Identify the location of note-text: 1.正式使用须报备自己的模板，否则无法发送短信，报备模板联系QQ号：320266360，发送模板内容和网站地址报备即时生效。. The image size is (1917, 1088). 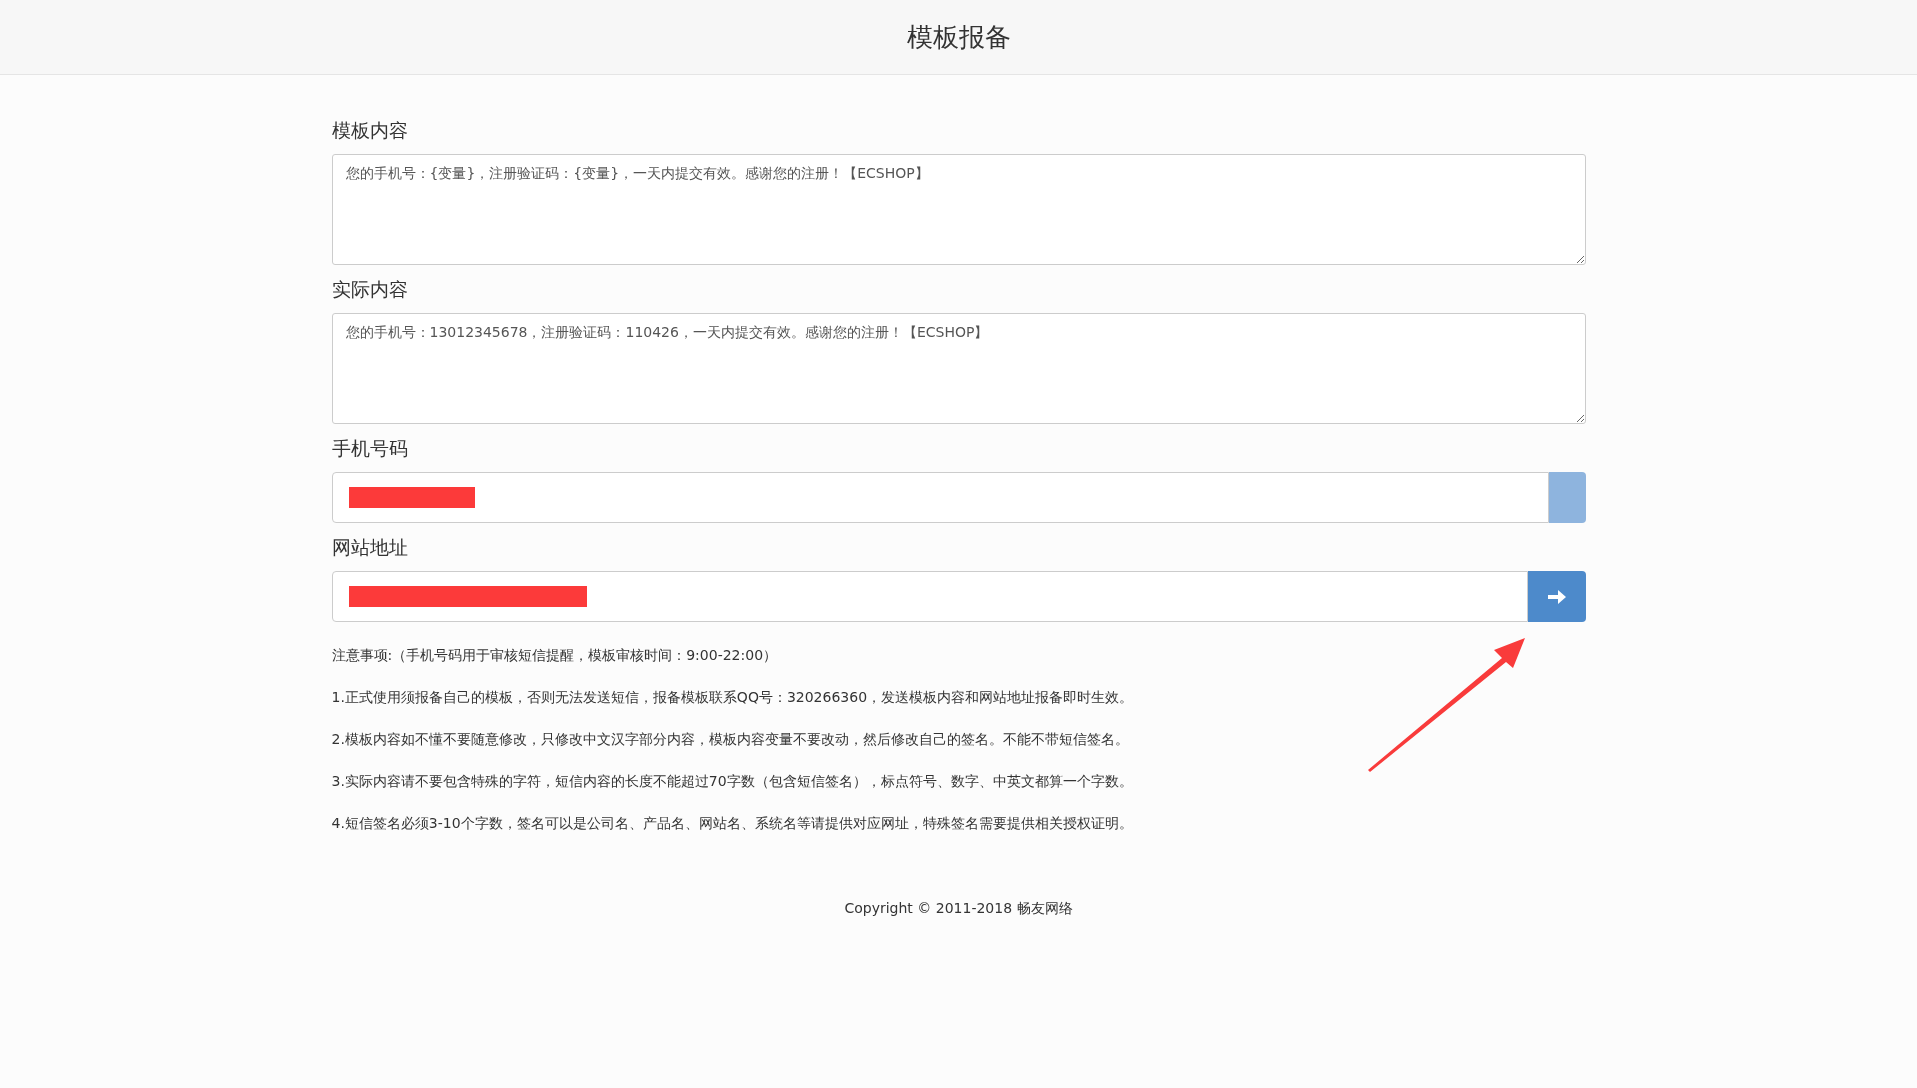
(733, 697).